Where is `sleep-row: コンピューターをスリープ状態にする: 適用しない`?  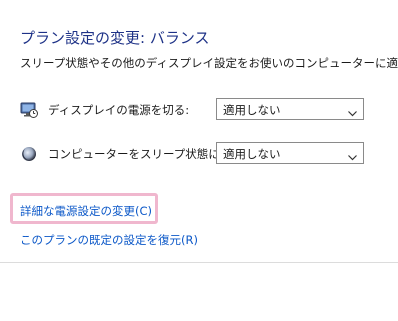 sleep-row: コンピューターをスリープ状態にする: 適用しない is located at coordinates (209, 154).